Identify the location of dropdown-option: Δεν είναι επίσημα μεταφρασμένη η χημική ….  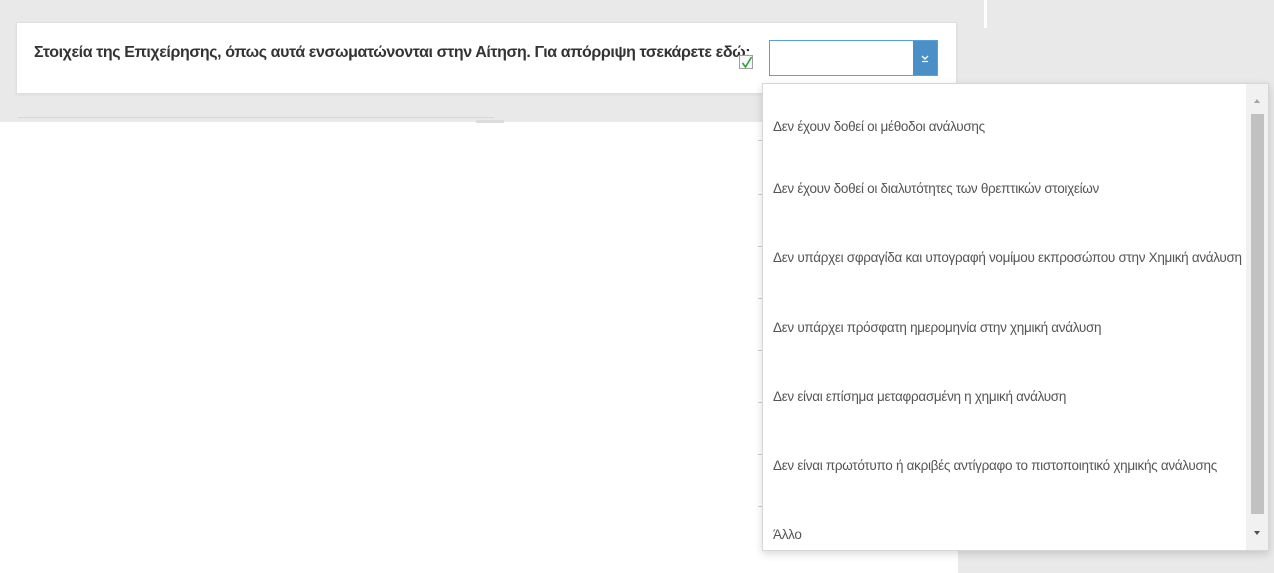
(919, 396).